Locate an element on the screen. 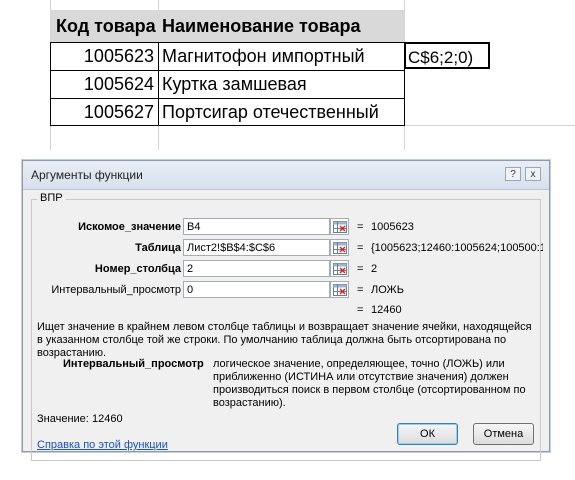  cell-name: Портсигар отечественный is located at coordinates (282, 112).